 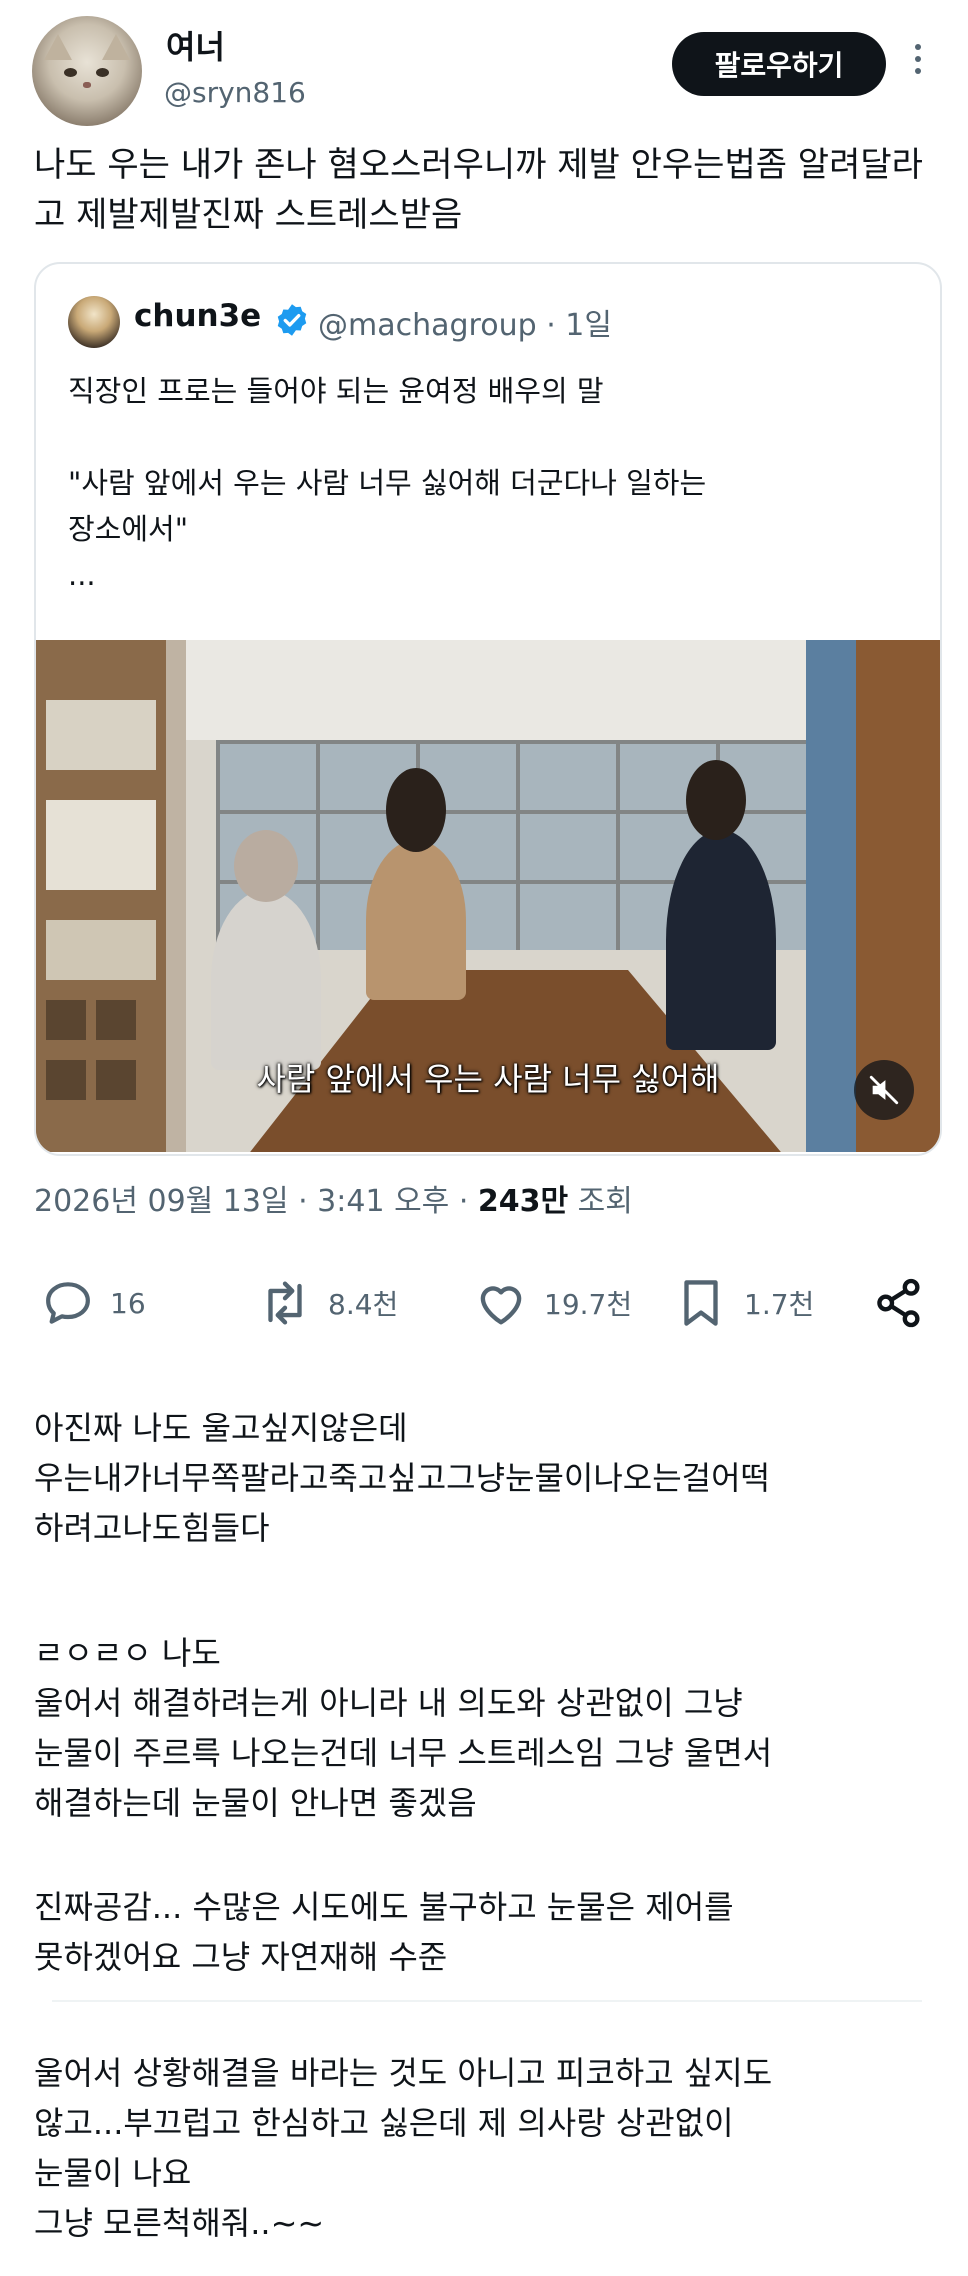 I want to click on quoted-line: "사람 앞에서 우는 사람 너무 싫어해 더군다나 일하는, so click(x=387, y=483).